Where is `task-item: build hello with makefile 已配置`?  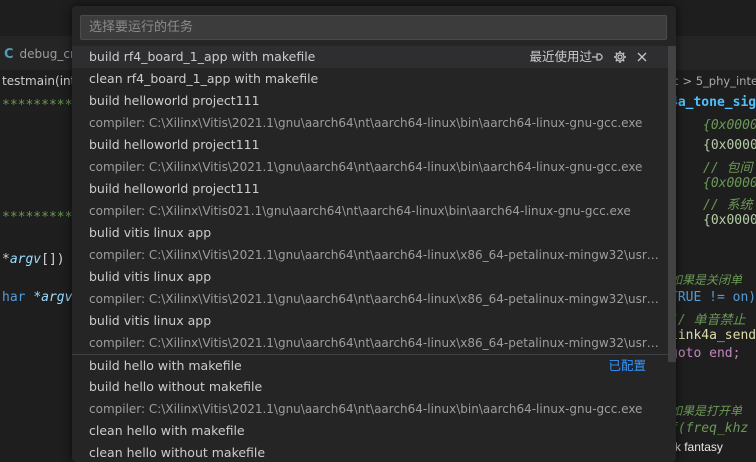
task-item: build hello with makefile 已配置 is located at coordinates (370, 366).